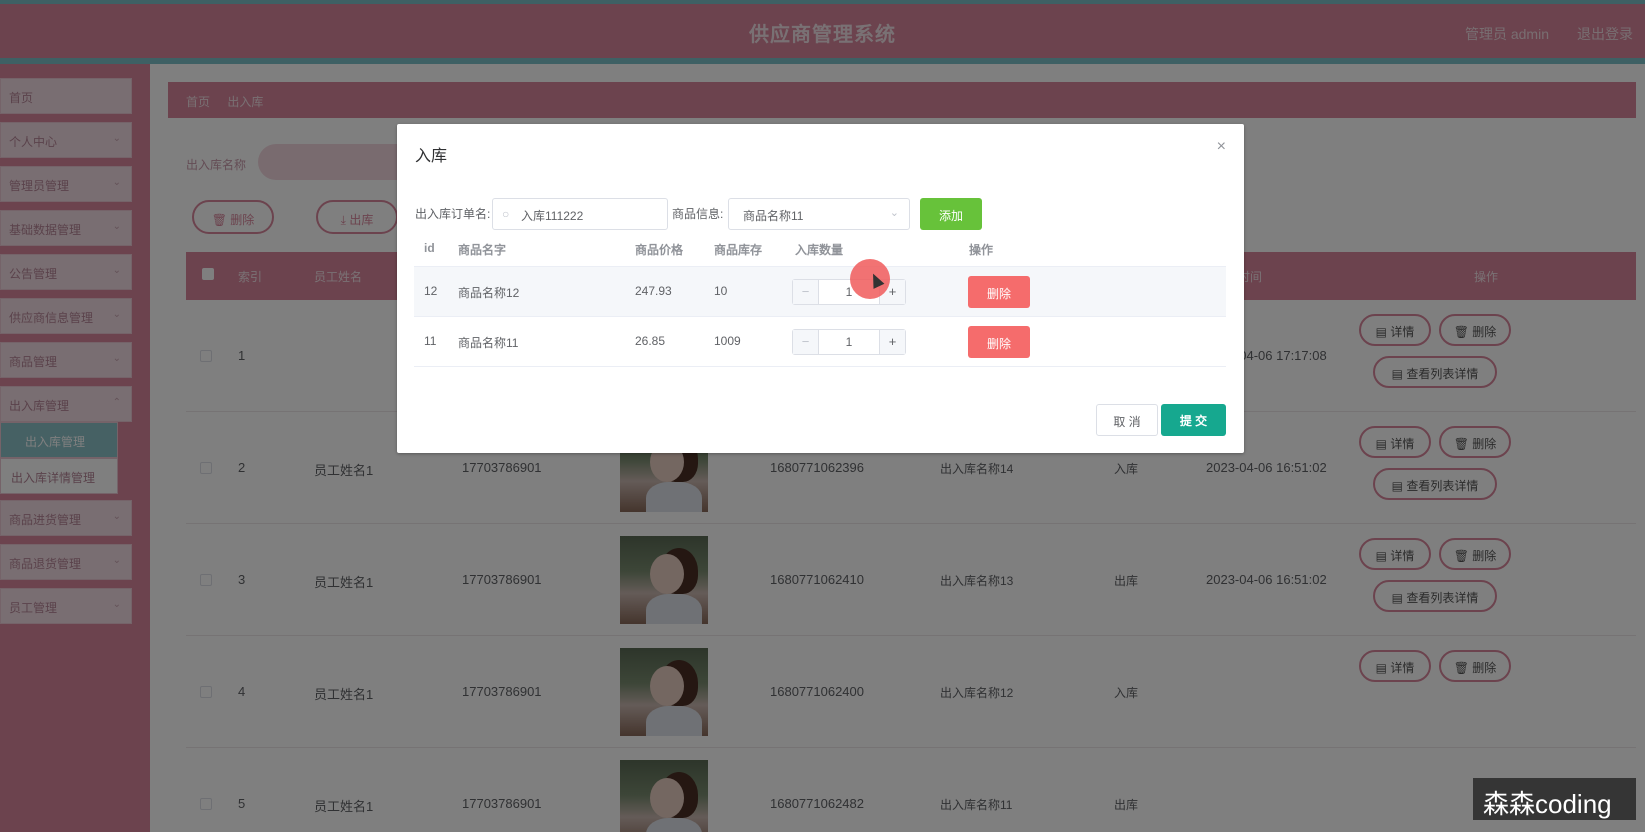  I want to click on col-actions: 操作, so click(981, 250).